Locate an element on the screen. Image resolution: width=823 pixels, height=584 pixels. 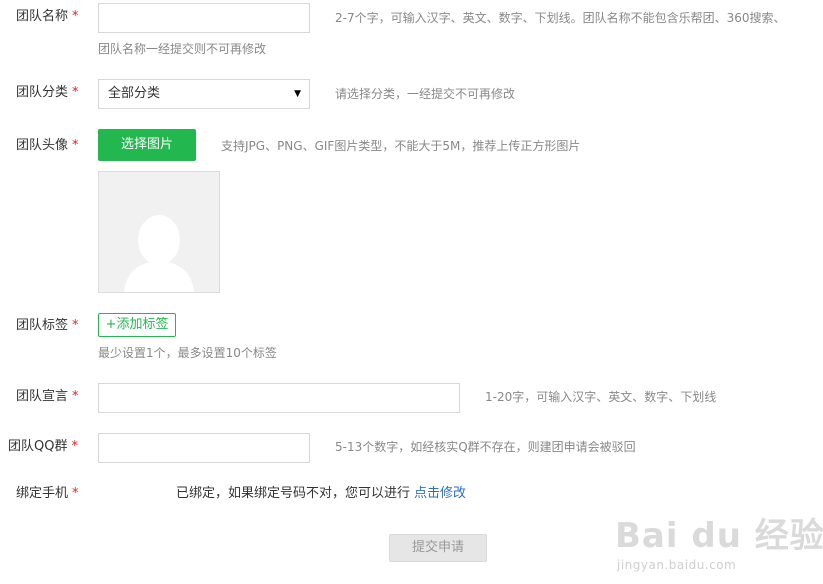
watermark-logo-text: Bai du 经验 is located at coordinates (719, 536).